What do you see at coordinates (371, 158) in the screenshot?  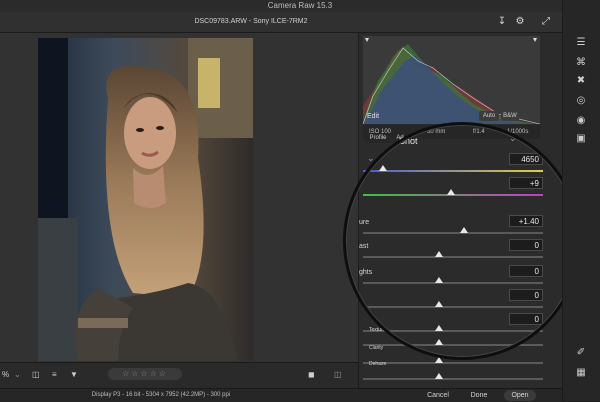 I see `collapse-glyph: ⌄` at bounding box center [371, 158].